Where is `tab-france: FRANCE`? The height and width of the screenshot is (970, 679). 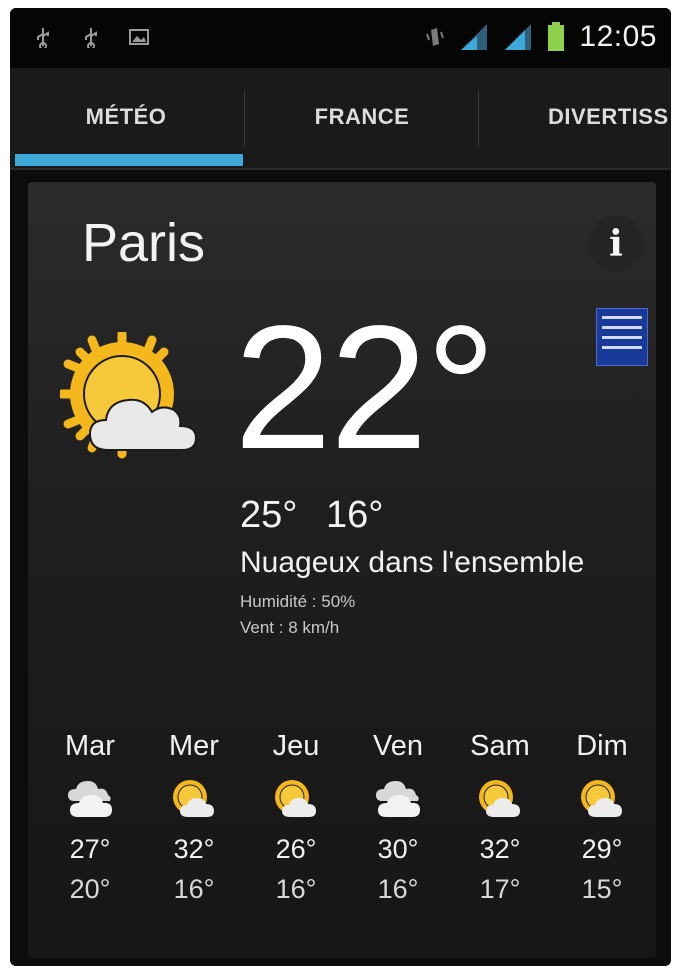 tab-france: FRANCE is located at coordinates (362, 117).